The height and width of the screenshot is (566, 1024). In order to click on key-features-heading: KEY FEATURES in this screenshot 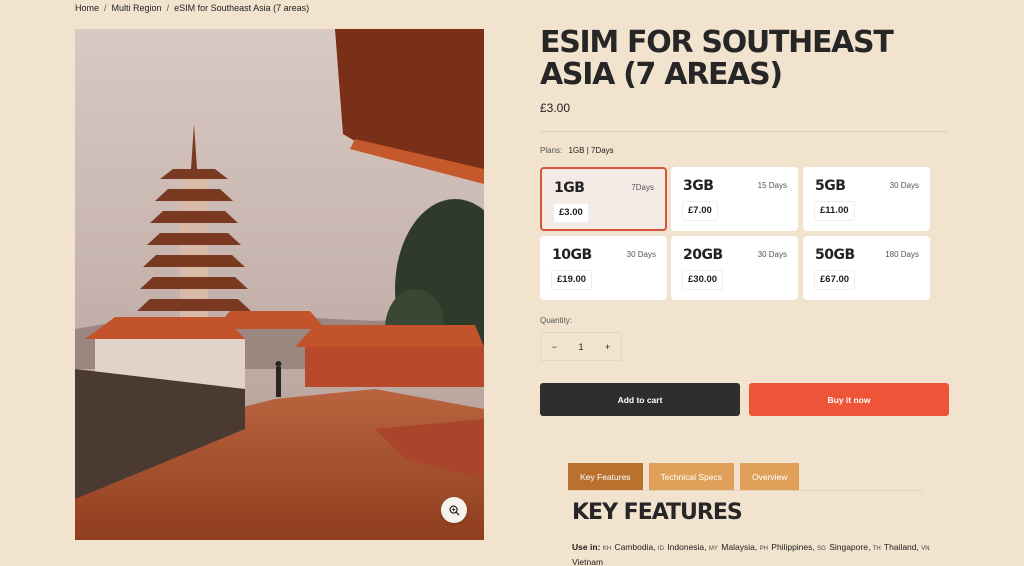, I will do `click(657, 512)`.